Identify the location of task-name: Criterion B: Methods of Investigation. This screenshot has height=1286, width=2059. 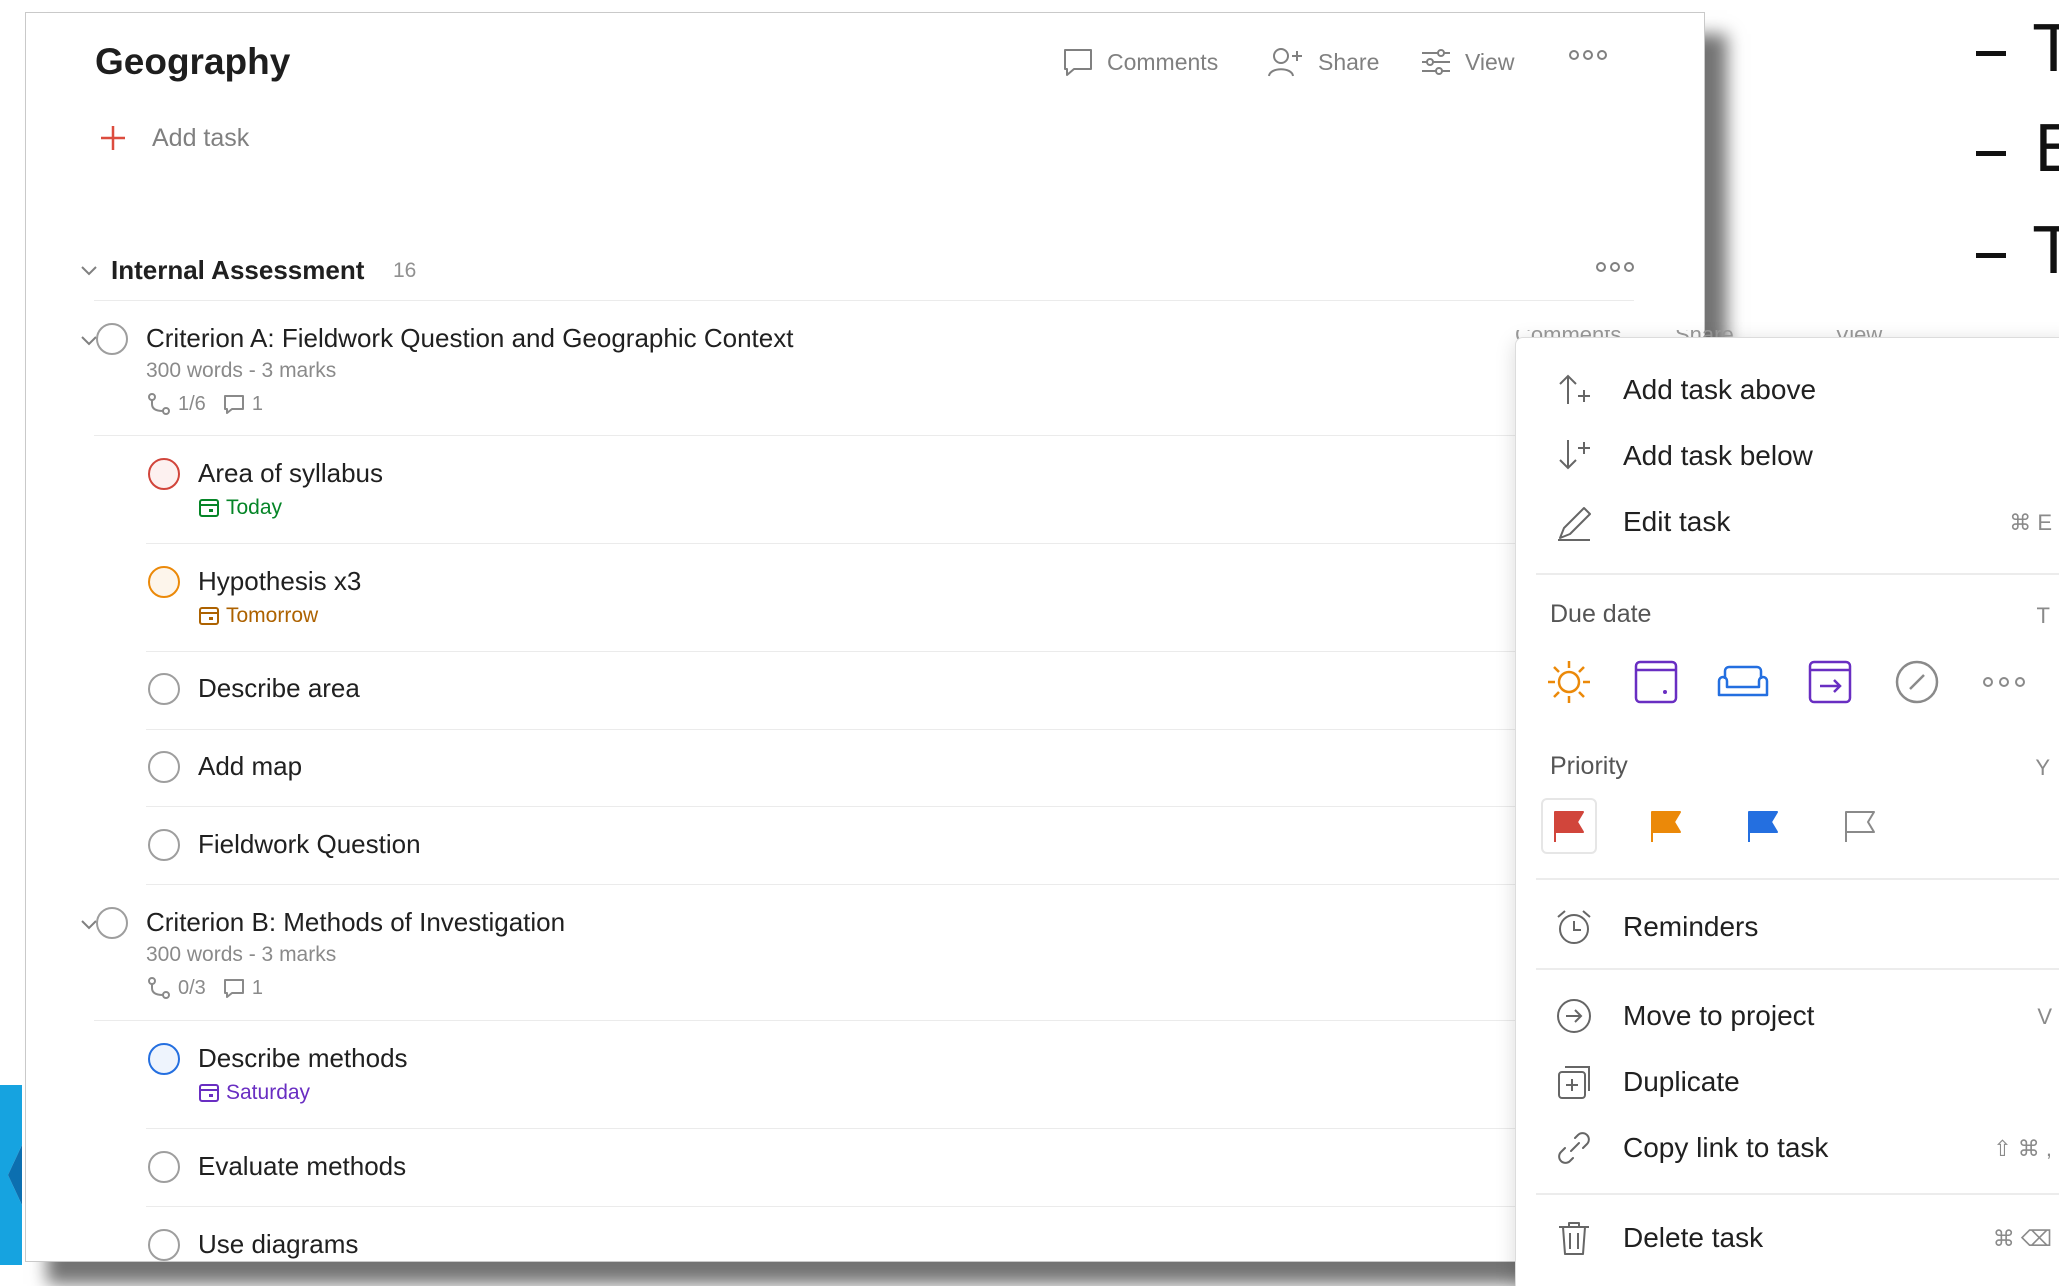
(356, 922).